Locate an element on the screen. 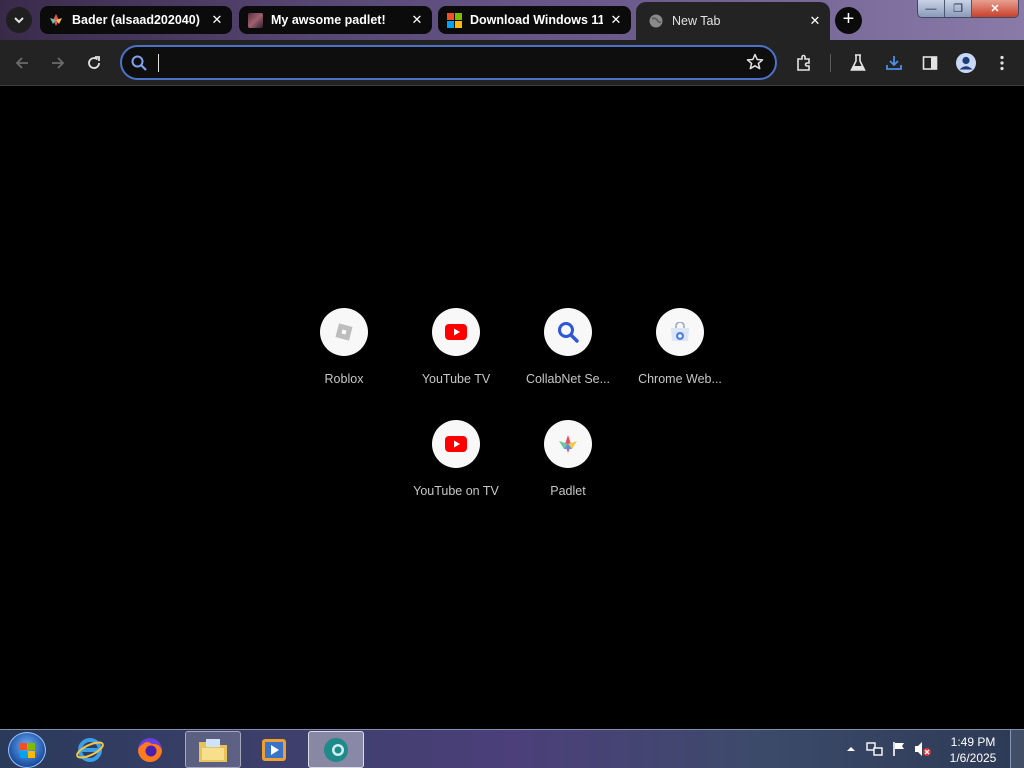 The height and width of the screenshot is (768, 1024). taskbar-internet-explorer is located at coordinates (90, 749).